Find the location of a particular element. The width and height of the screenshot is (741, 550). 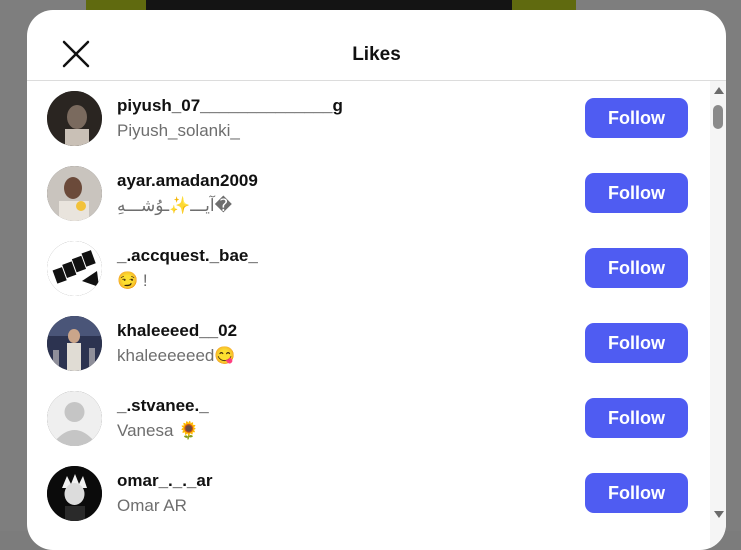

full-name: آيـــ✨ـوُشـــهِ� is located at coordinates (175, 205).